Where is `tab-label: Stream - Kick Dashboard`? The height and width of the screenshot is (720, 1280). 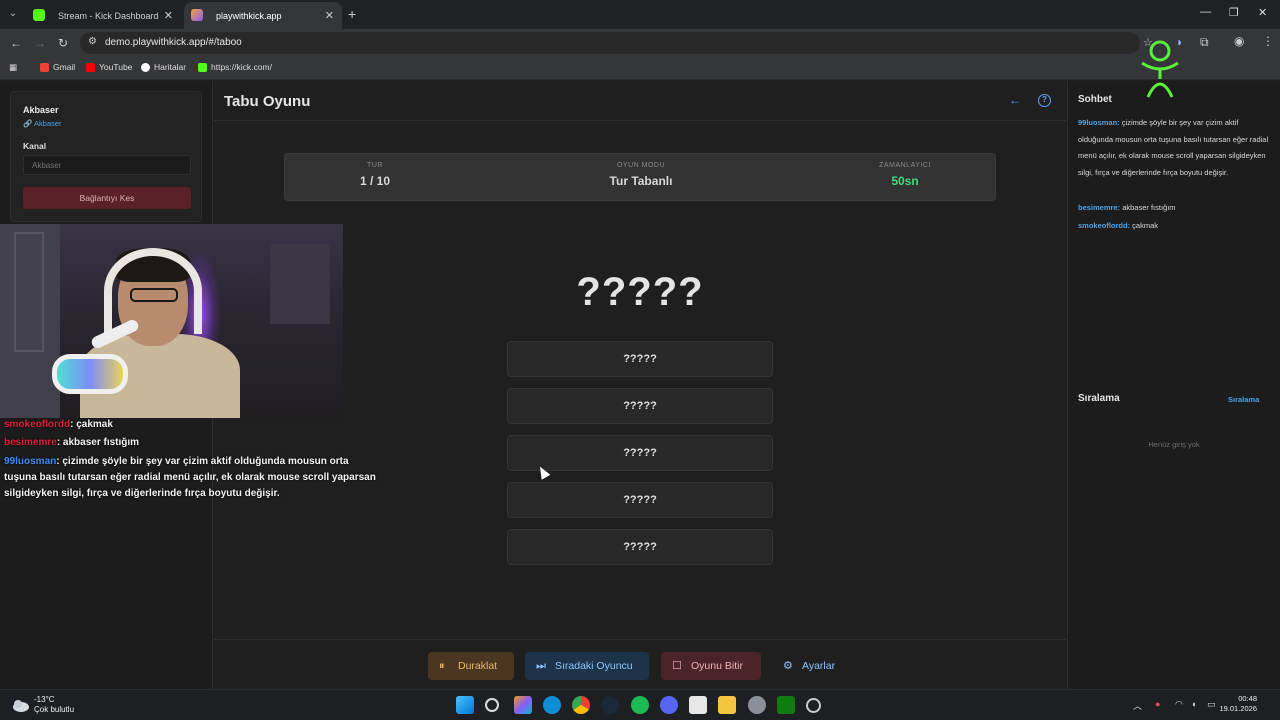
tab-label: Stream - Kick Dashboard is located at coordinates (108, 16).